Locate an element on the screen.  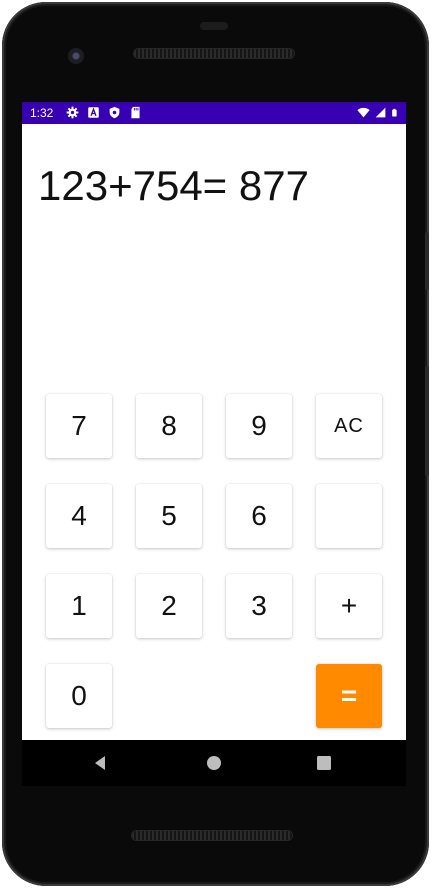
key-6: 6 is located at coordinates (259, 516).